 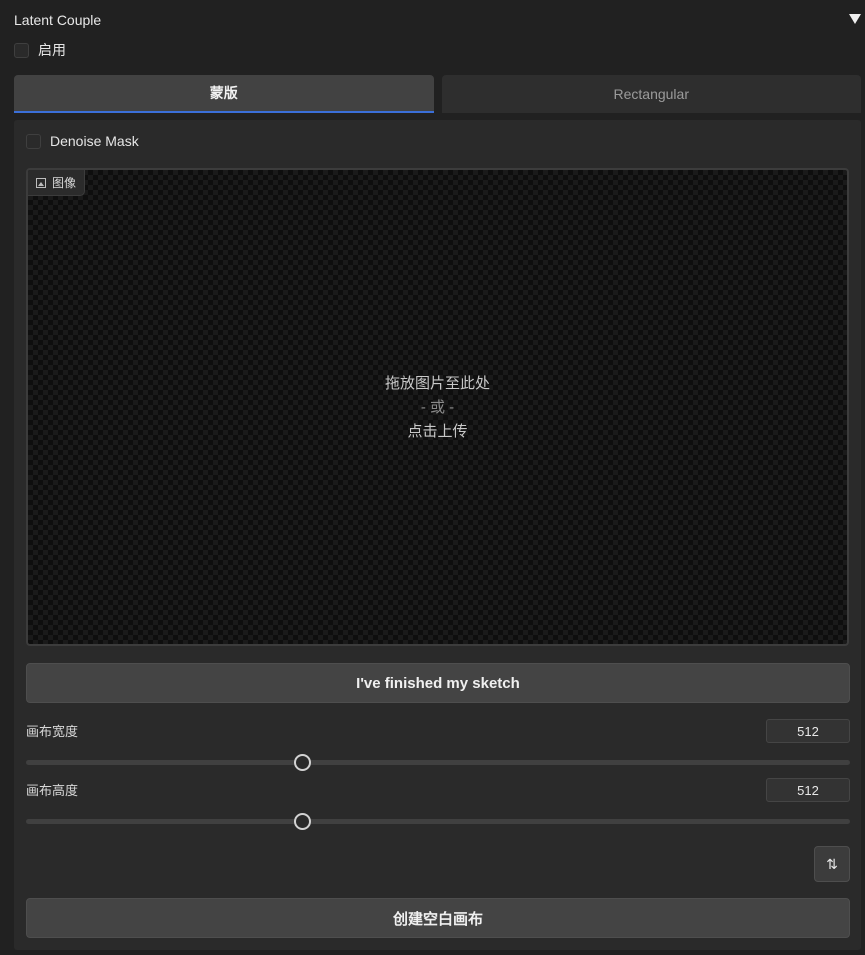 I want to click on enable-checkbox, so click(x=21, y=50).